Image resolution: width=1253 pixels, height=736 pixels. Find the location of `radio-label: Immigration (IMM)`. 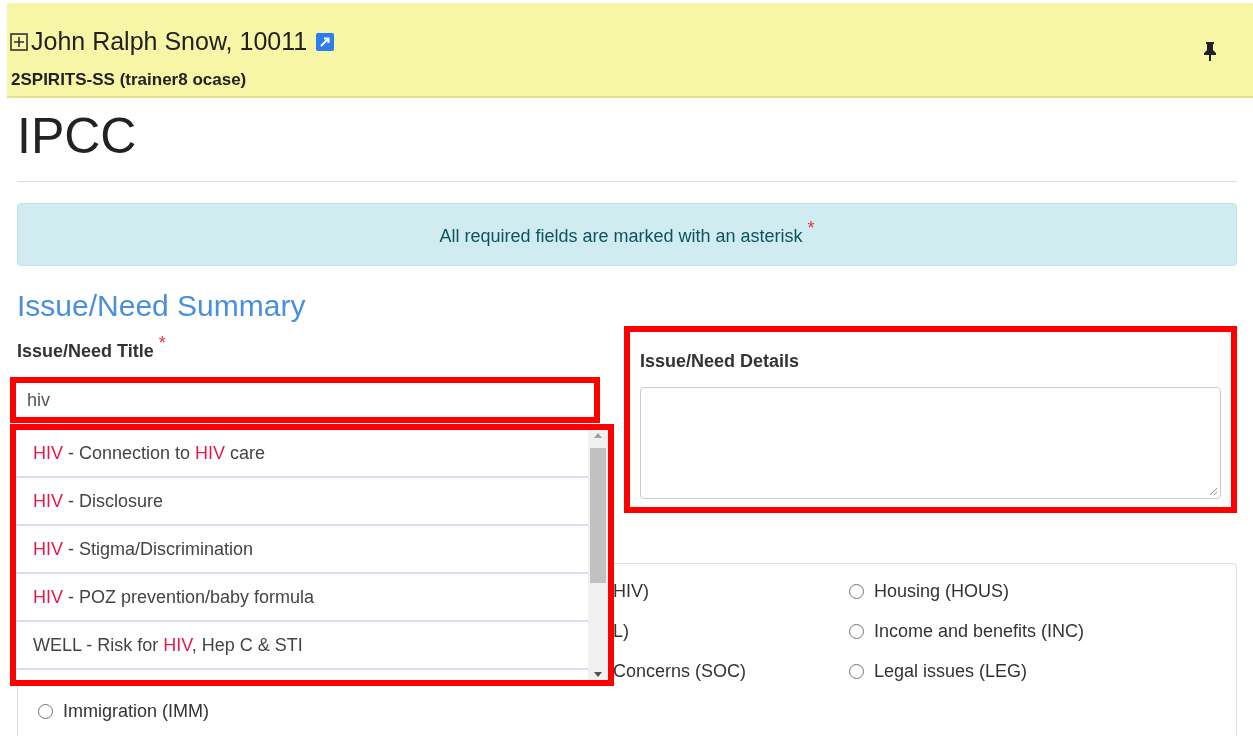

radio-label: Immigration (IMM) is located at coordinates (136, 711).